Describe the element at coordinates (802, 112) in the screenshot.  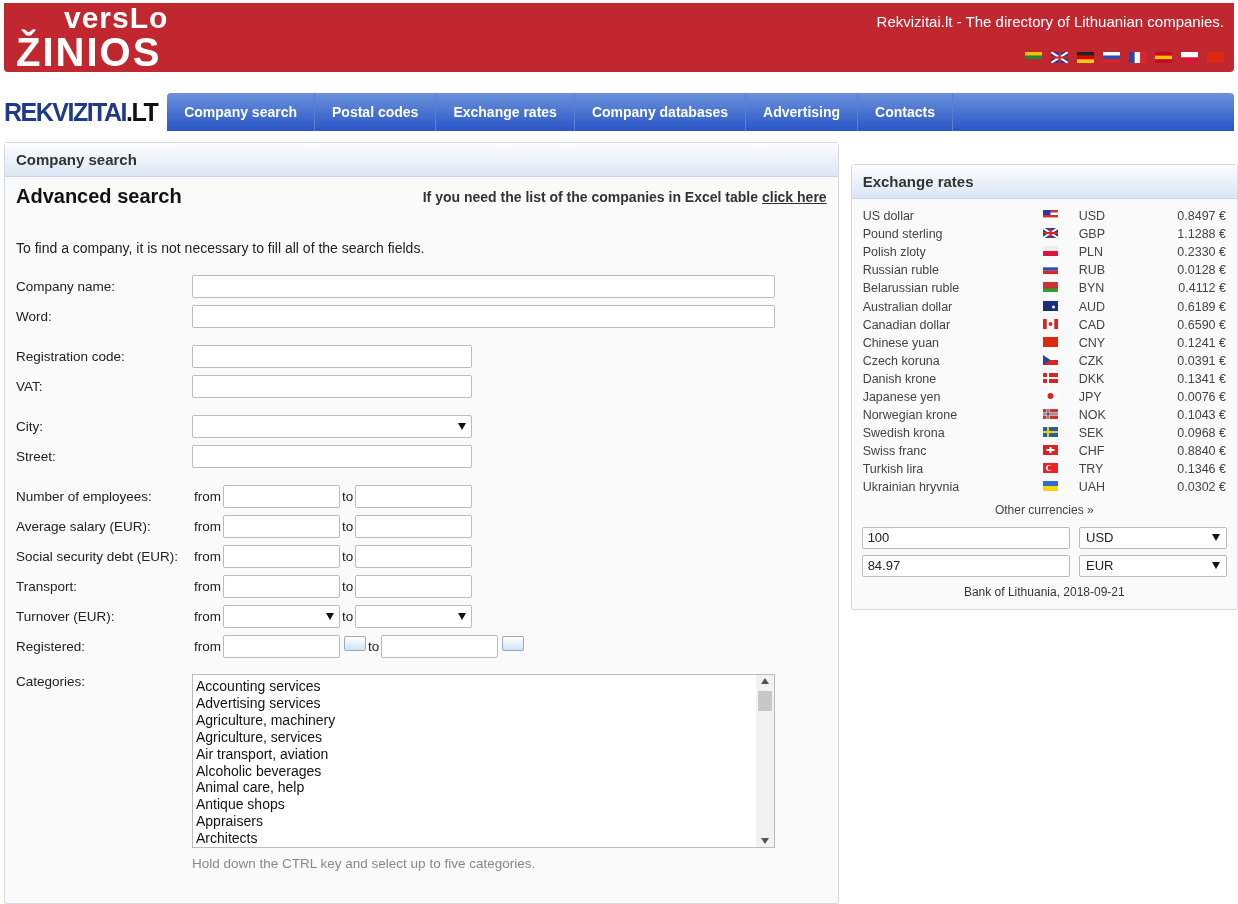
I see `nav-link: Advertising` at that location.